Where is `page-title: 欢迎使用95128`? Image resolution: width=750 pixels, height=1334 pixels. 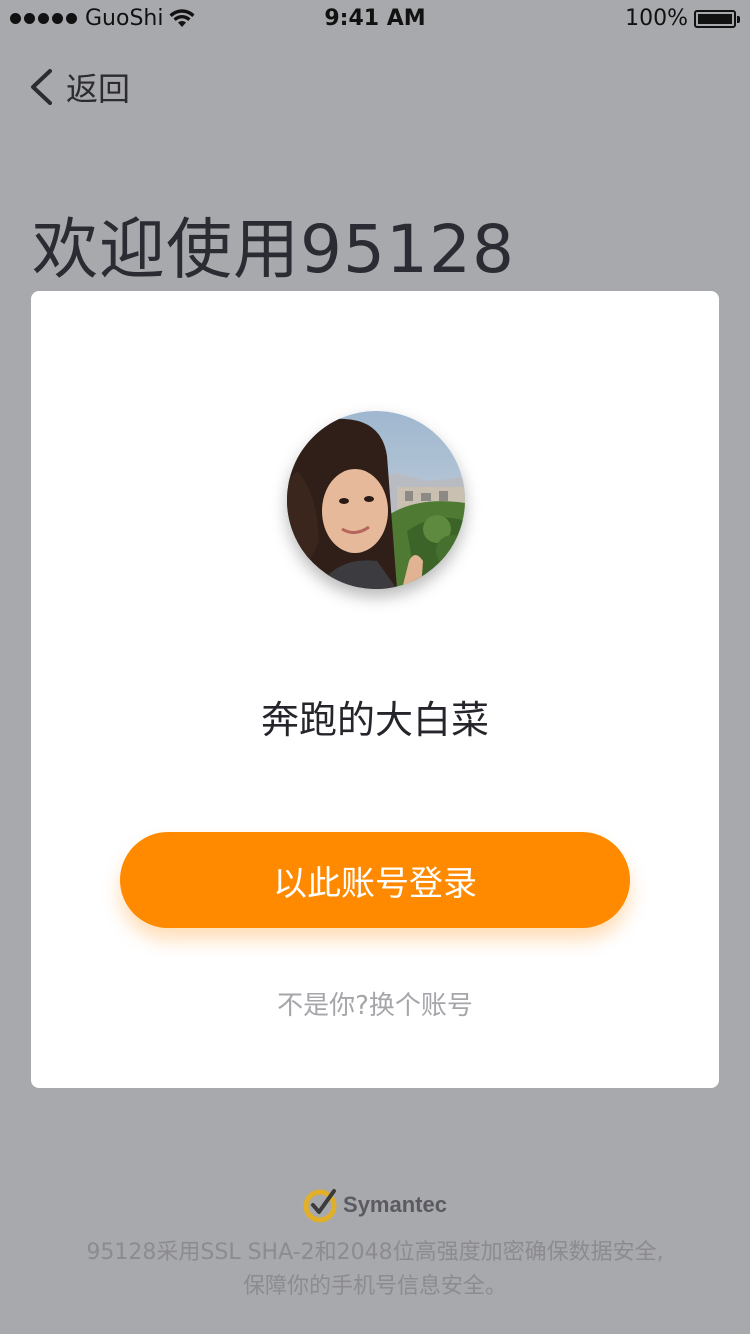
page-title: 欢迎使用95128 is located at coordinates (273, 249).